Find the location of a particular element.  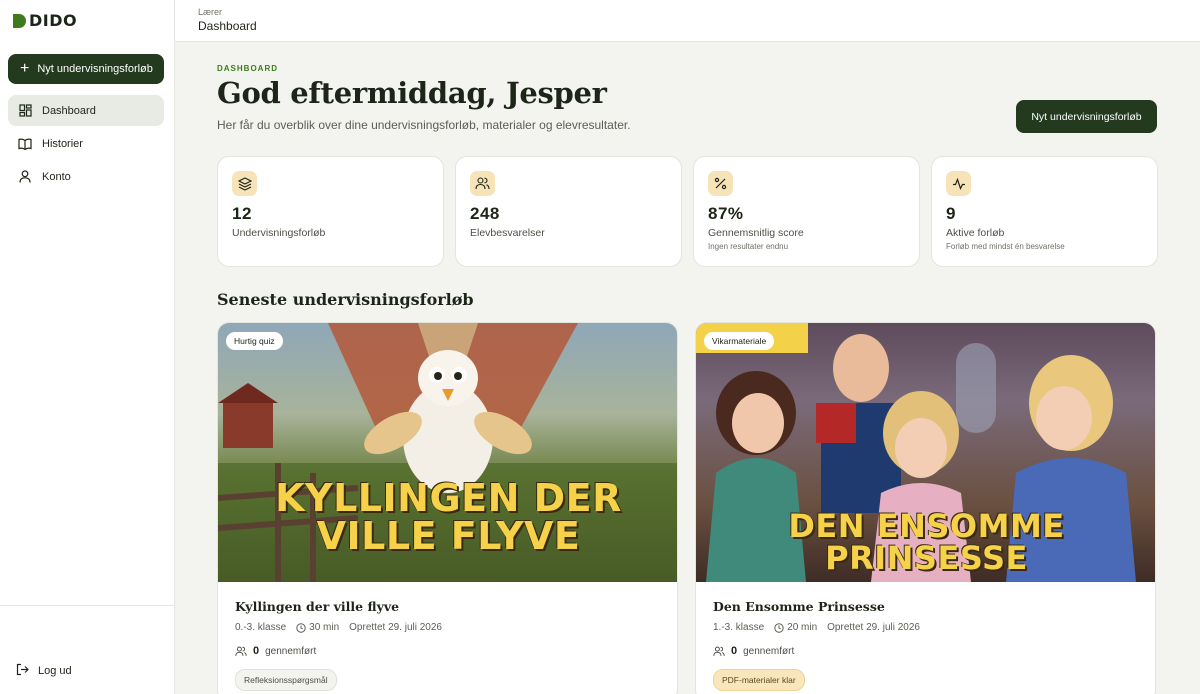

stat-value: 12 is located at coordinates (242, 213).